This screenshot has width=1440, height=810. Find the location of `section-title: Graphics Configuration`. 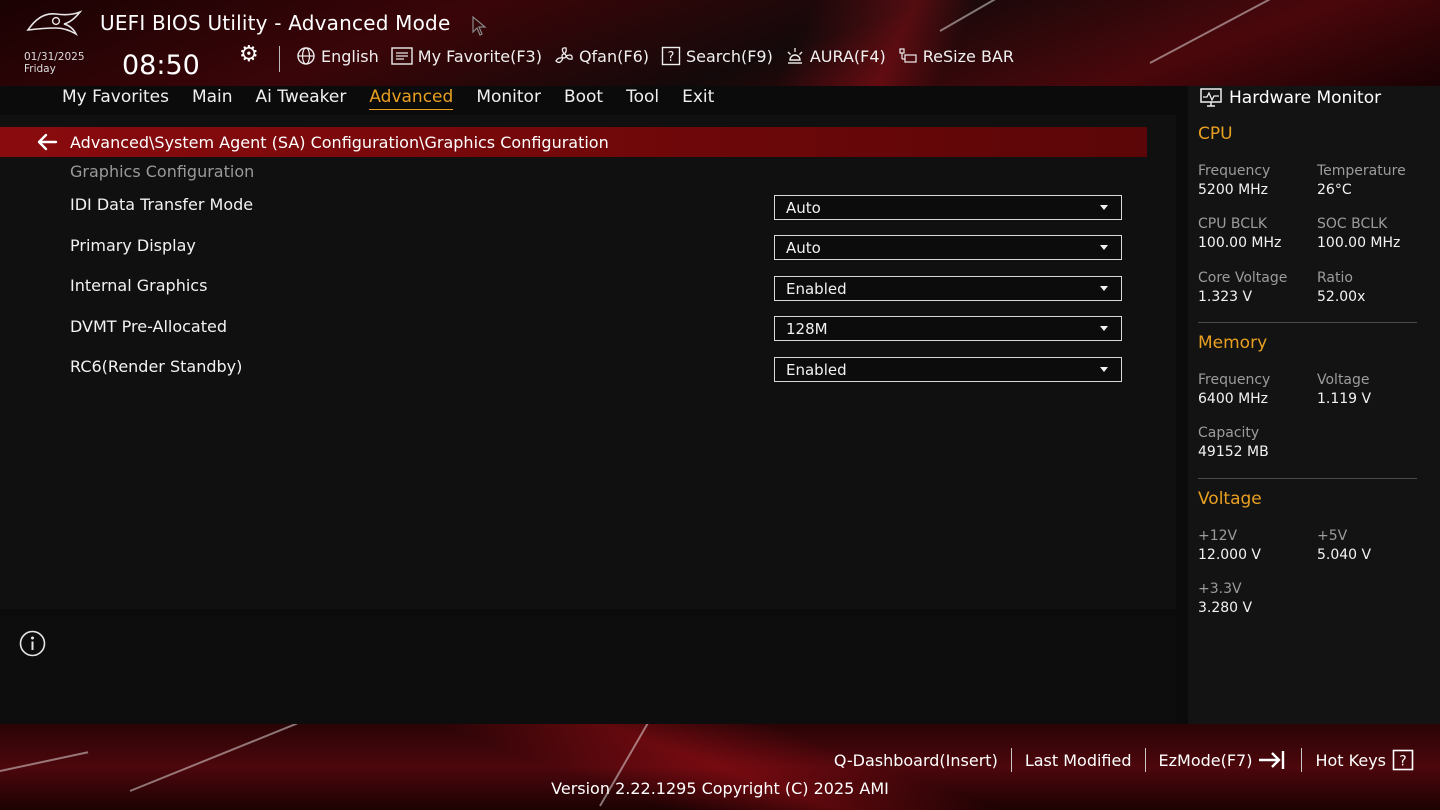

section-title: Graphics Configuration is located at coordinates (162, 171).